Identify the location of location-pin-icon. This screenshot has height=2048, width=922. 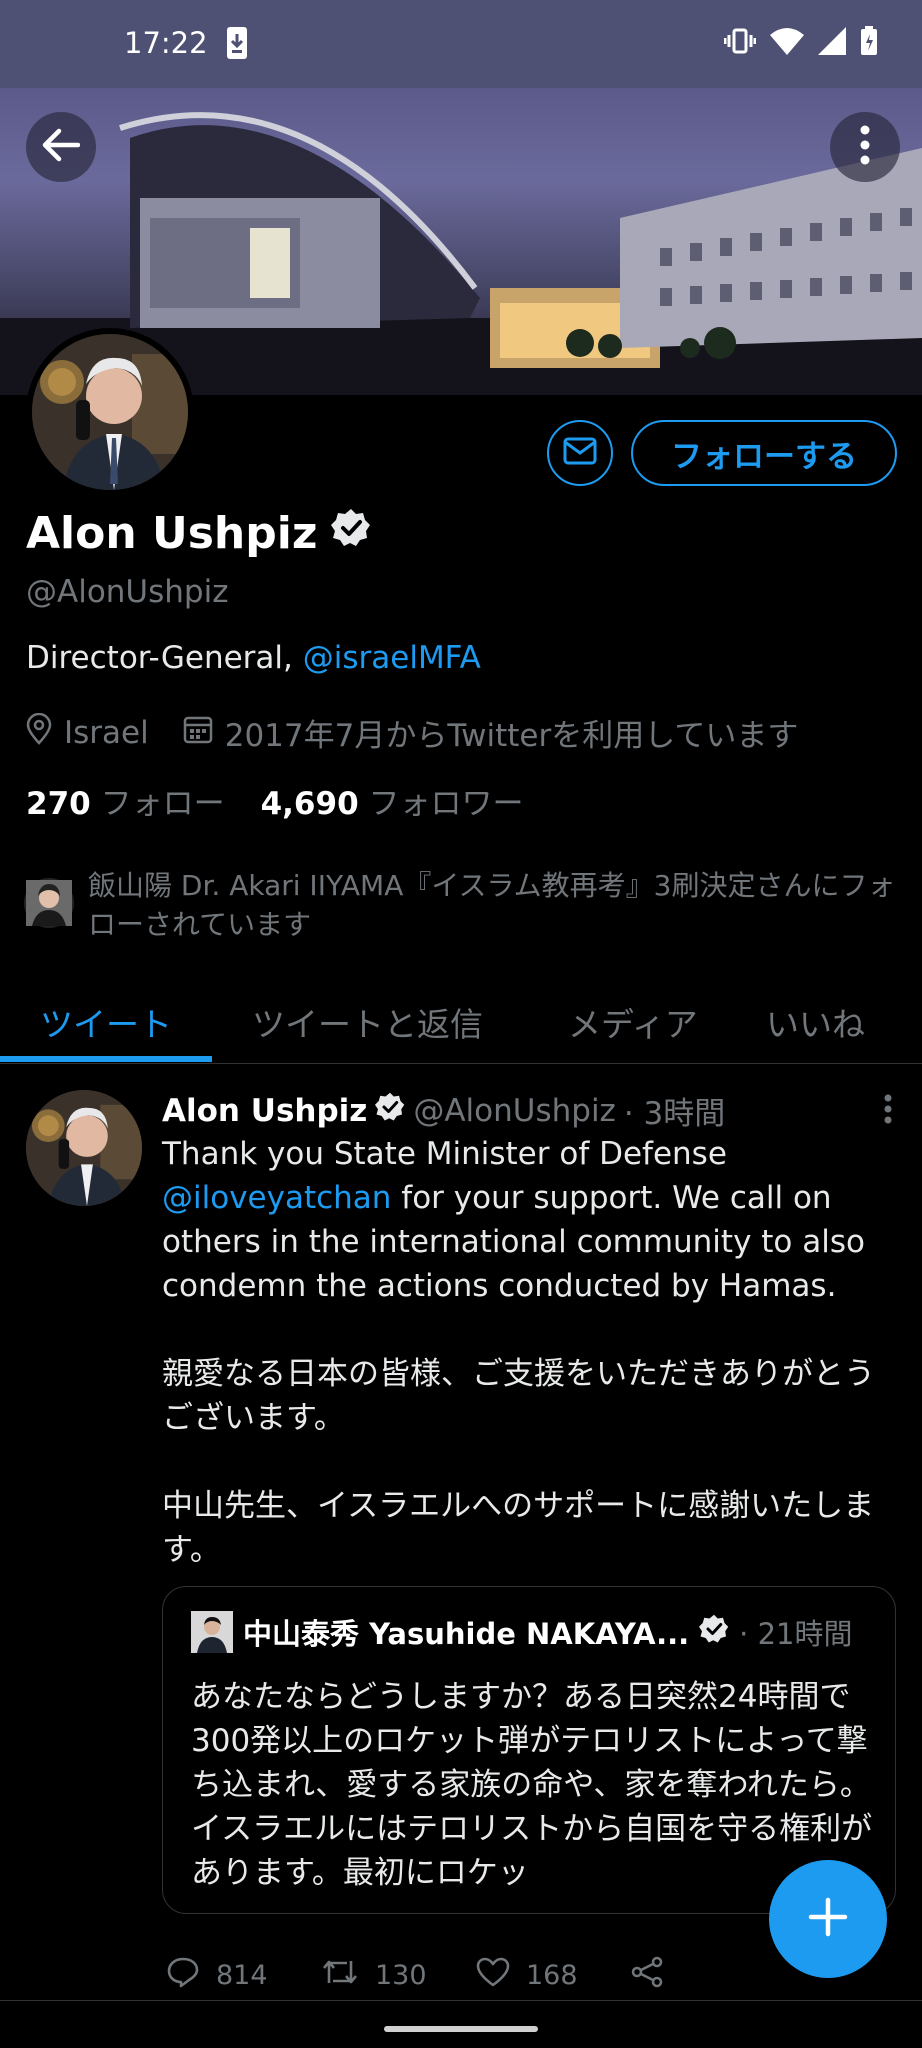
(39, 732).